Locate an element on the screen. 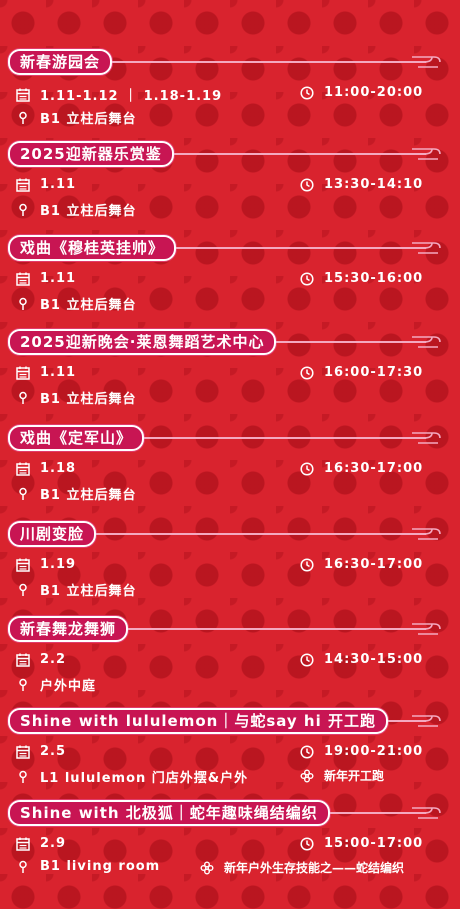 The height and width of the screenshot is (909, 460). event-date: 2.5 is located at coordinates (41, 751).